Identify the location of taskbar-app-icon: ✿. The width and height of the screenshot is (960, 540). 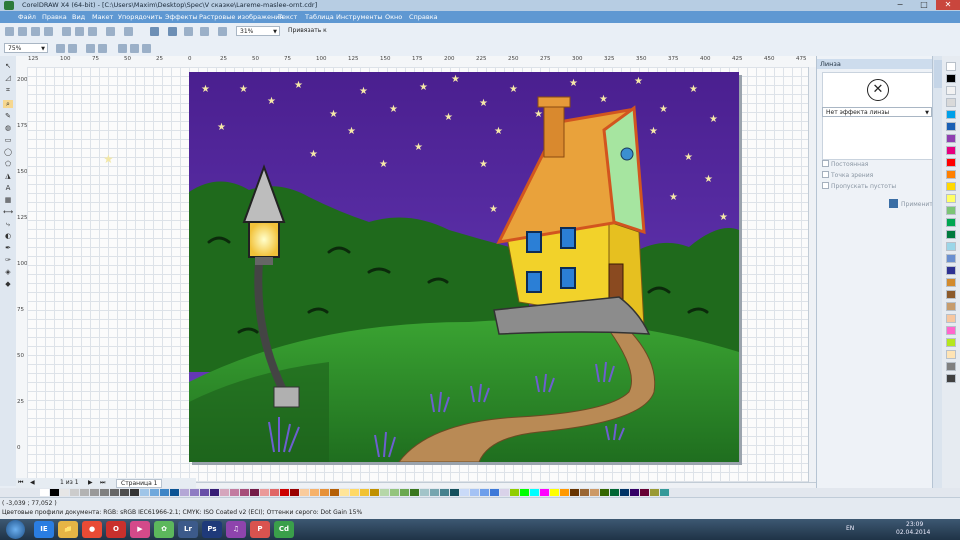
(164, 529).